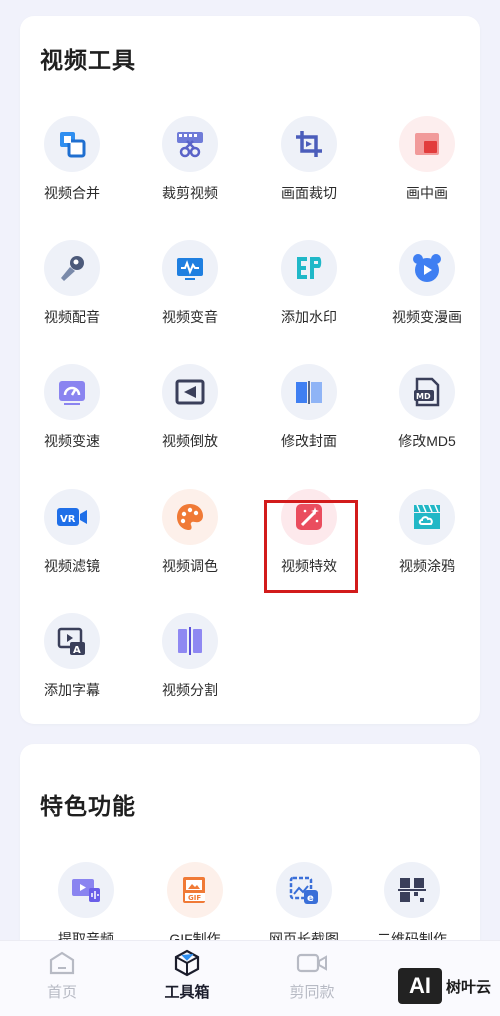 Image resolution: width=500 pixels, height=1016 pixels. Describe the element at coordinates (61, 992) in the screenshot. I see `tab-label: 首页` at that location.